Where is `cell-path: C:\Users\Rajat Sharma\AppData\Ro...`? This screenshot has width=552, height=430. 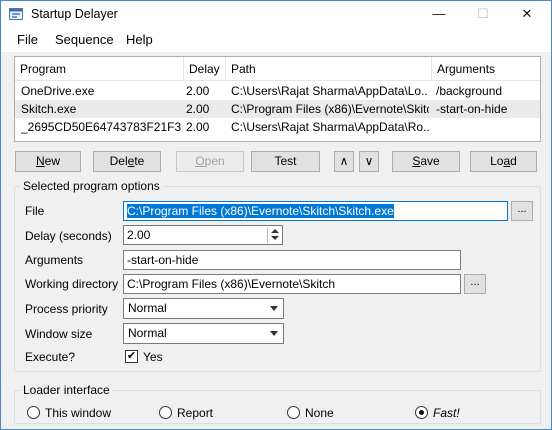 cell-path: C:\Users\Rajat Sharma\AppData\Ro... is located at coordinates (330, 127).